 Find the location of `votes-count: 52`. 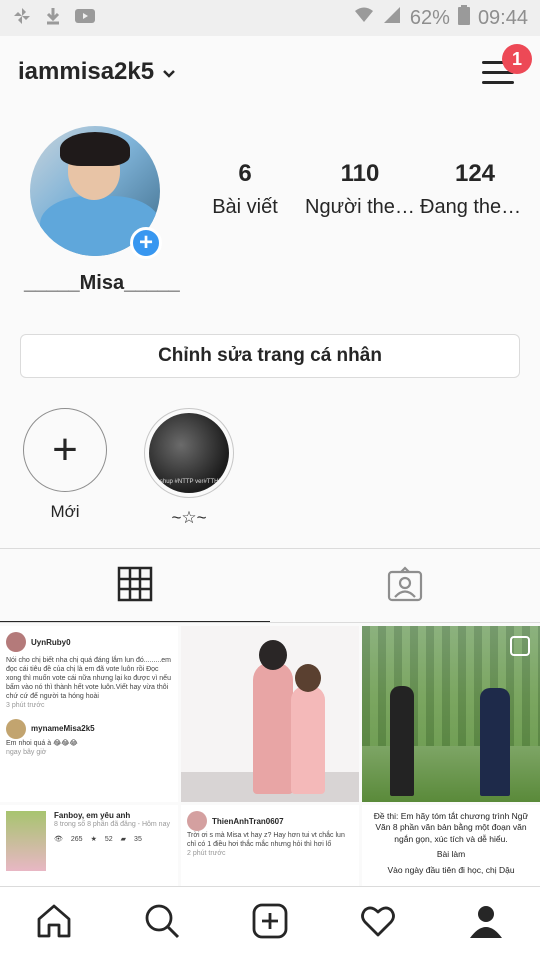

votes-count: 52 is located at coordinates (108, 840).